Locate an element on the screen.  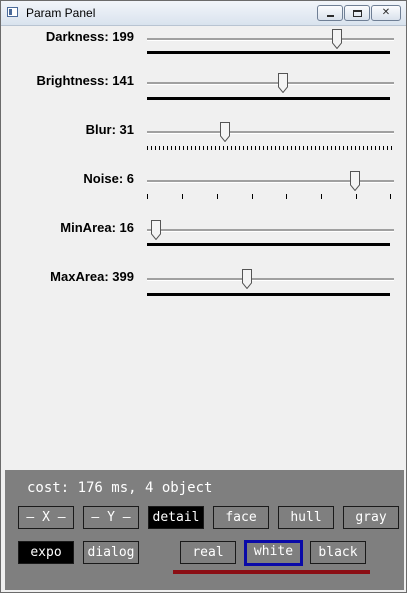
maximize-icon is located at coordinates (357, 13).